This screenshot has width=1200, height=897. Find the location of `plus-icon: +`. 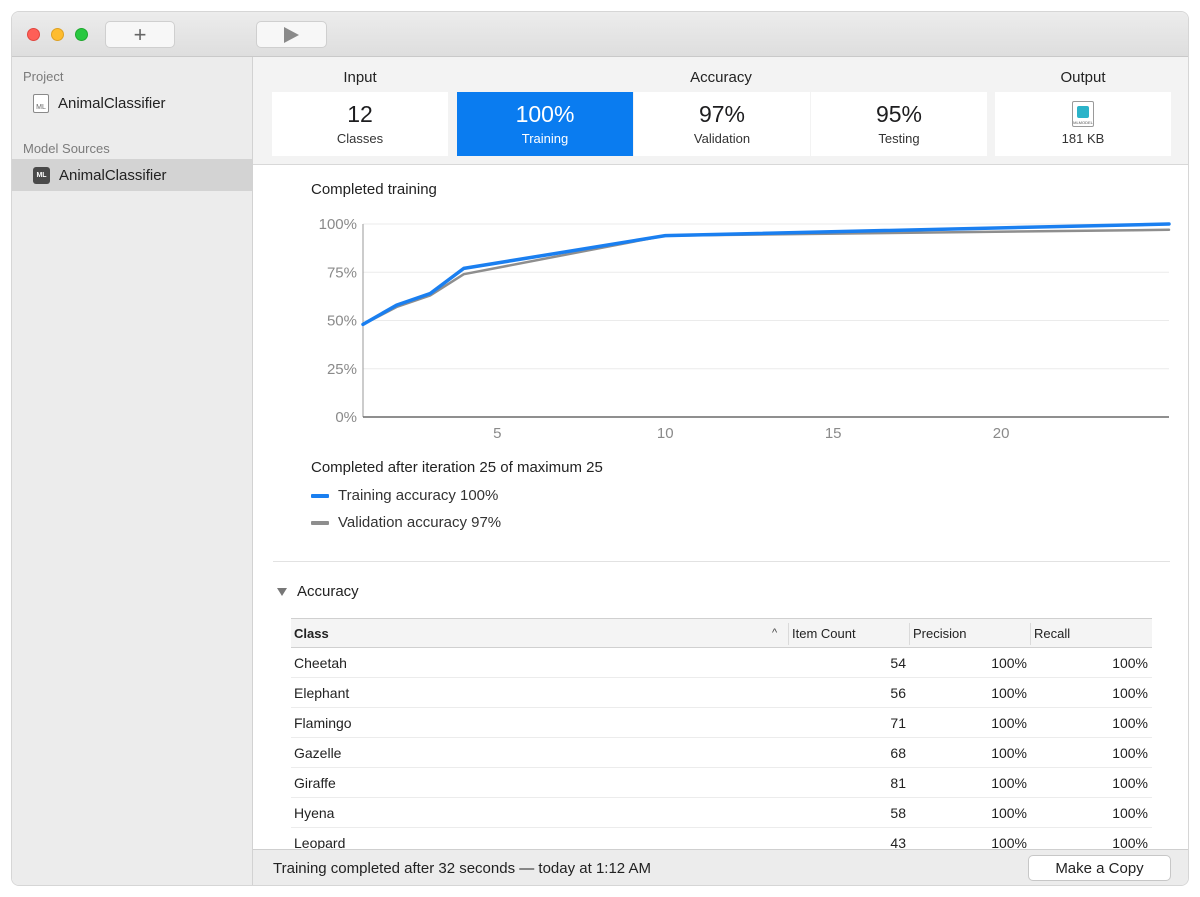

plus-icon: + is located at coordinates (140, 34).